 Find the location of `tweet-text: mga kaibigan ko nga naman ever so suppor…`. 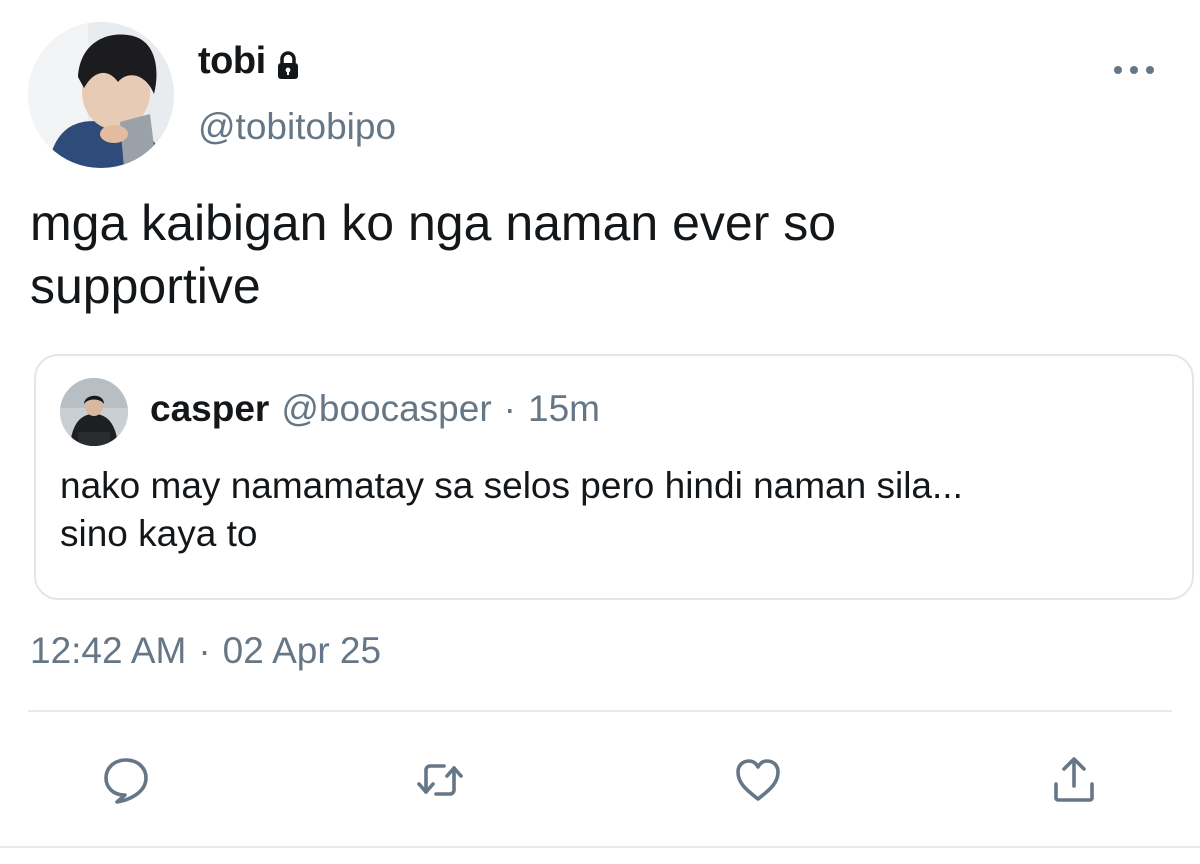

tweet-text: mga kaibigan ko nga naman ever so suppor… is located at coordinates (433, 254).